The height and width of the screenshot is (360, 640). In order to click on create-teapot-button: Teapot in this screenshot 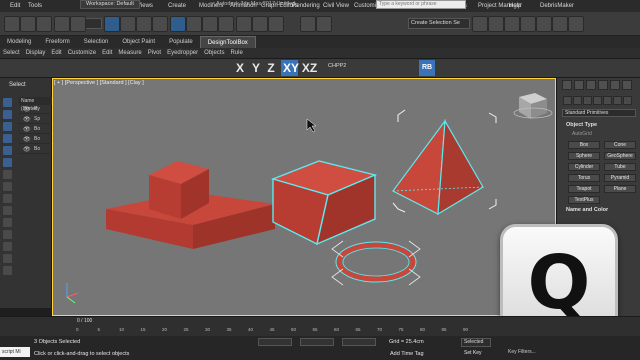, I will do `click(584, 189)`.